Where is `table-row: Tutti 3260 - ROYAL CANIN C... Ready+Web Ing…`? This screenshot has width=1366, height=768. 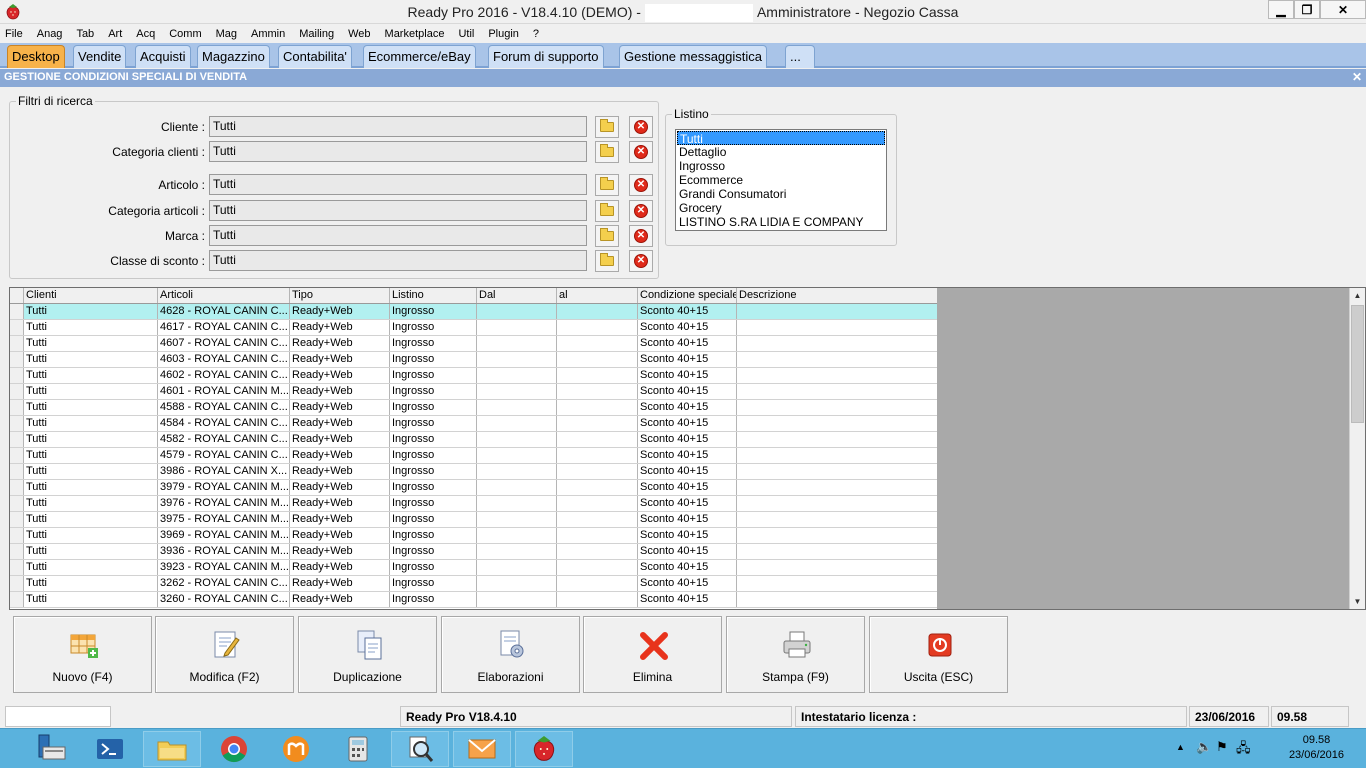 table-row: Tutti 3260 - ROYAL CANIN C... Ready+Web Ing… is located at coordinates (473, 600).